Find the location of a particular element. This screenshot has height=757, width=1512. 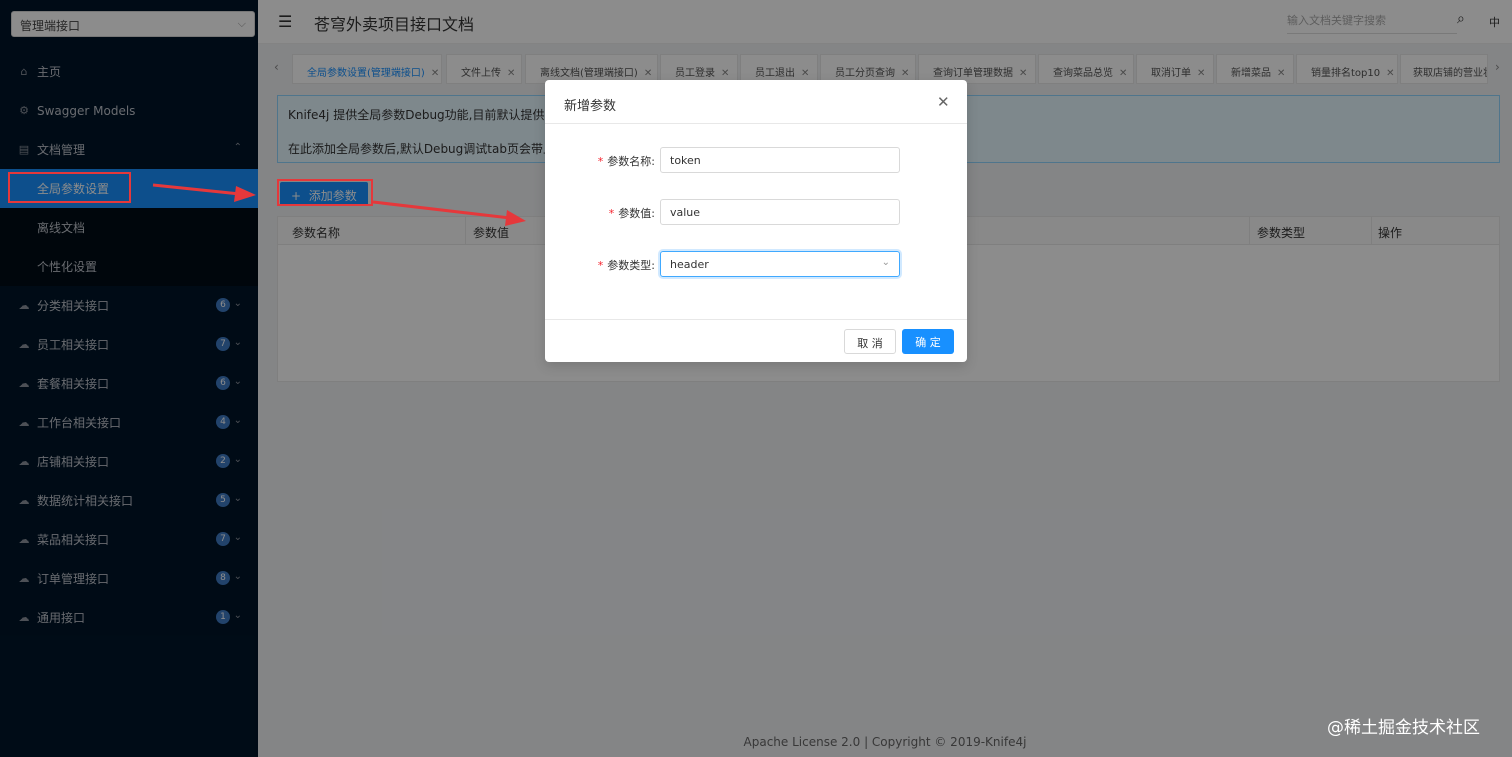

confirm-button: 确 定 is located at coordinates (928, 341).